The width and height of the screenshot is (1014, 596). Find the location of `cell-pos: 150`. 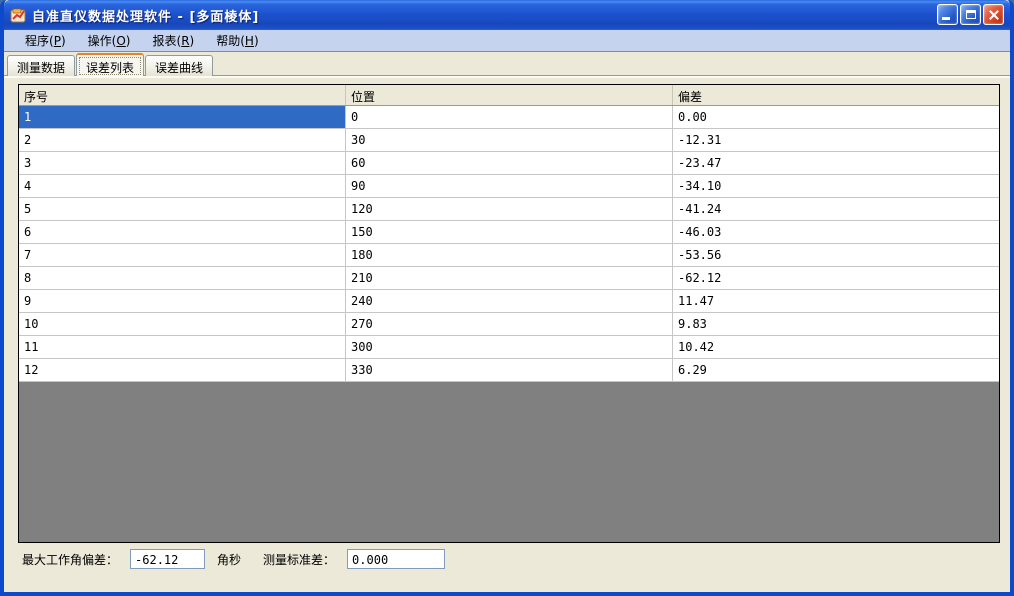

cell-pos: 150 is located at coordinates (509, 232).